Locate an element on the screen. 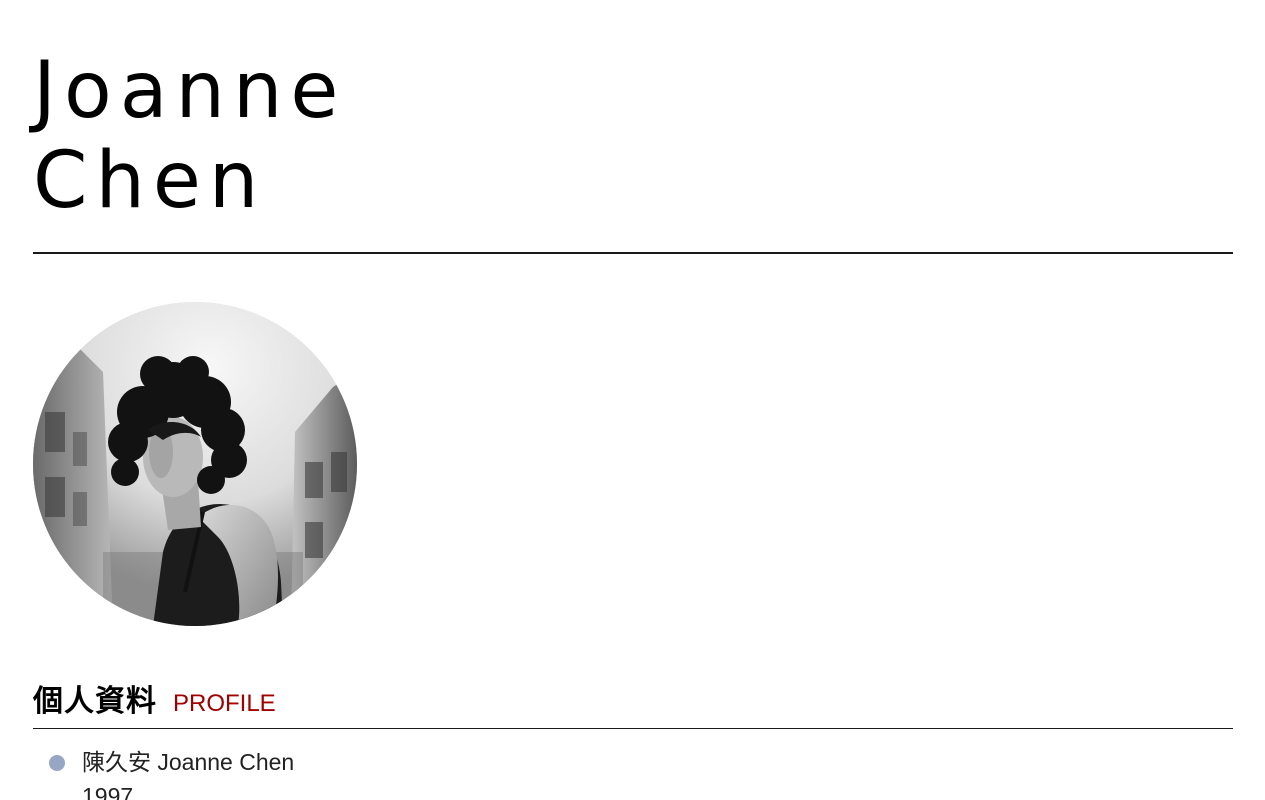 This screenshot has width=1265, height=800. list-item: 陳久安 Joanne Chen 1997 is located at coordinates (171, 772).